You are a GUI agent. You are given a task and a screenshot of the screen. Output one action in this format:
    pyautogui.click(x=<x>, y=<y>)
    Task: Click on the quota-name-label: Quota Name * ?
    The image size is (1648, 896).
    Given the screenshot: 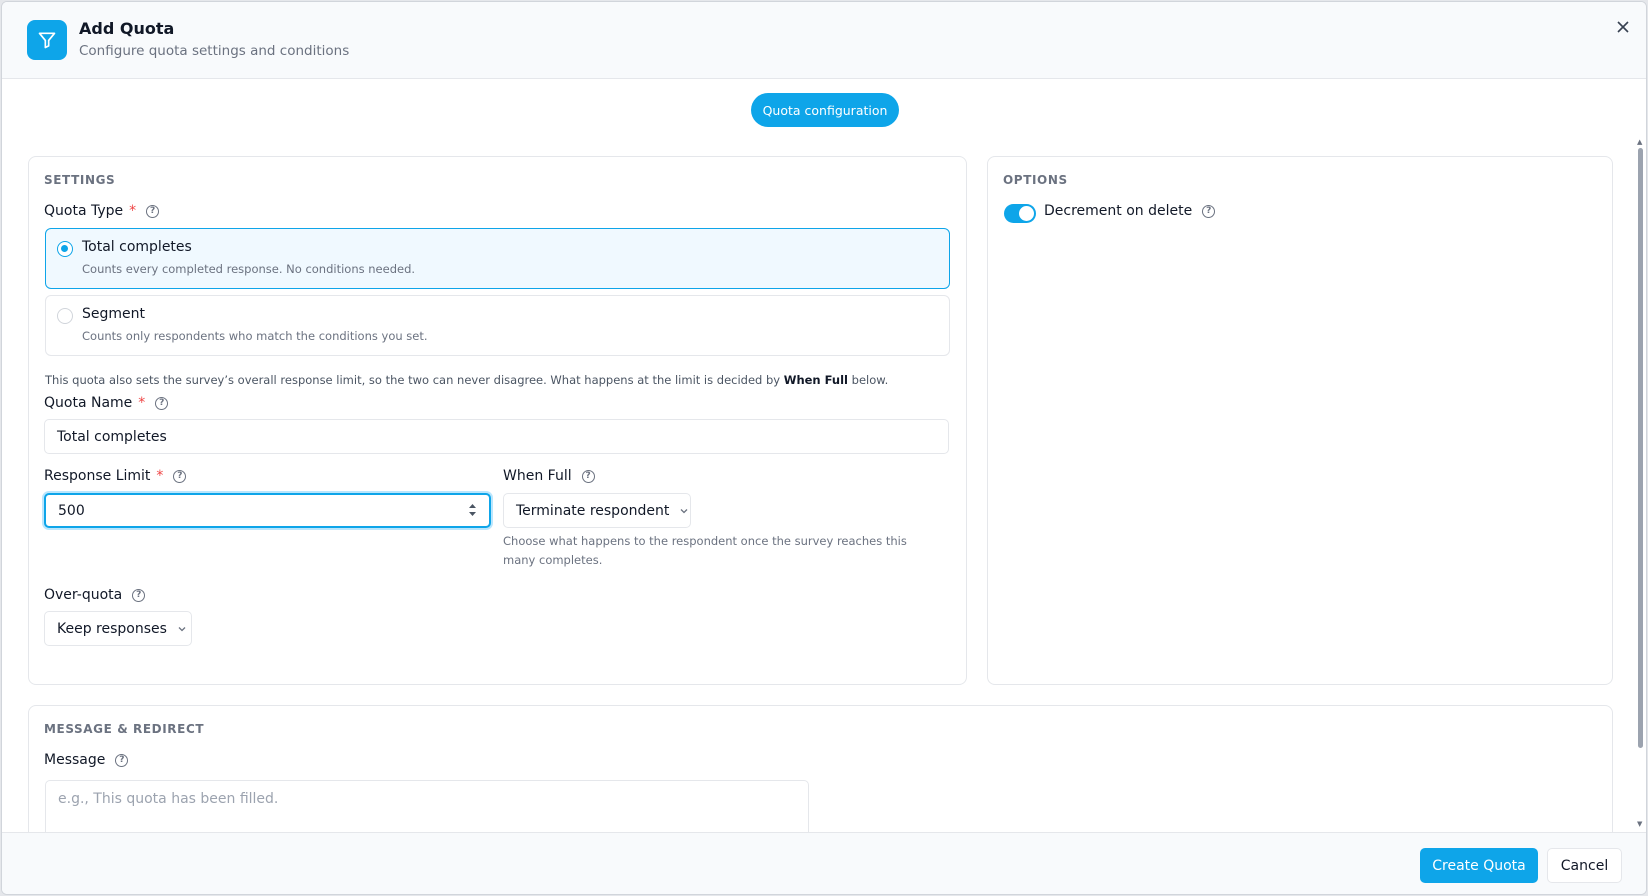 What is the action you would take?
    pyautogui.click(x=106, y=403)
    